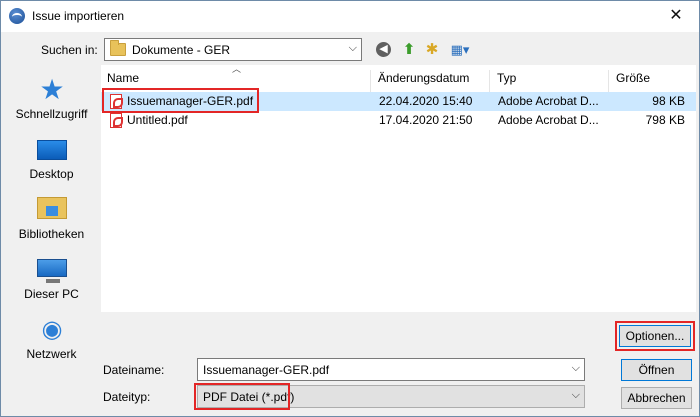 This screenshot has height=417, width=700. Describe the element at coordinates (157, 120) in the screenshot. I see `file-name: Untitled.pdf` at that location.